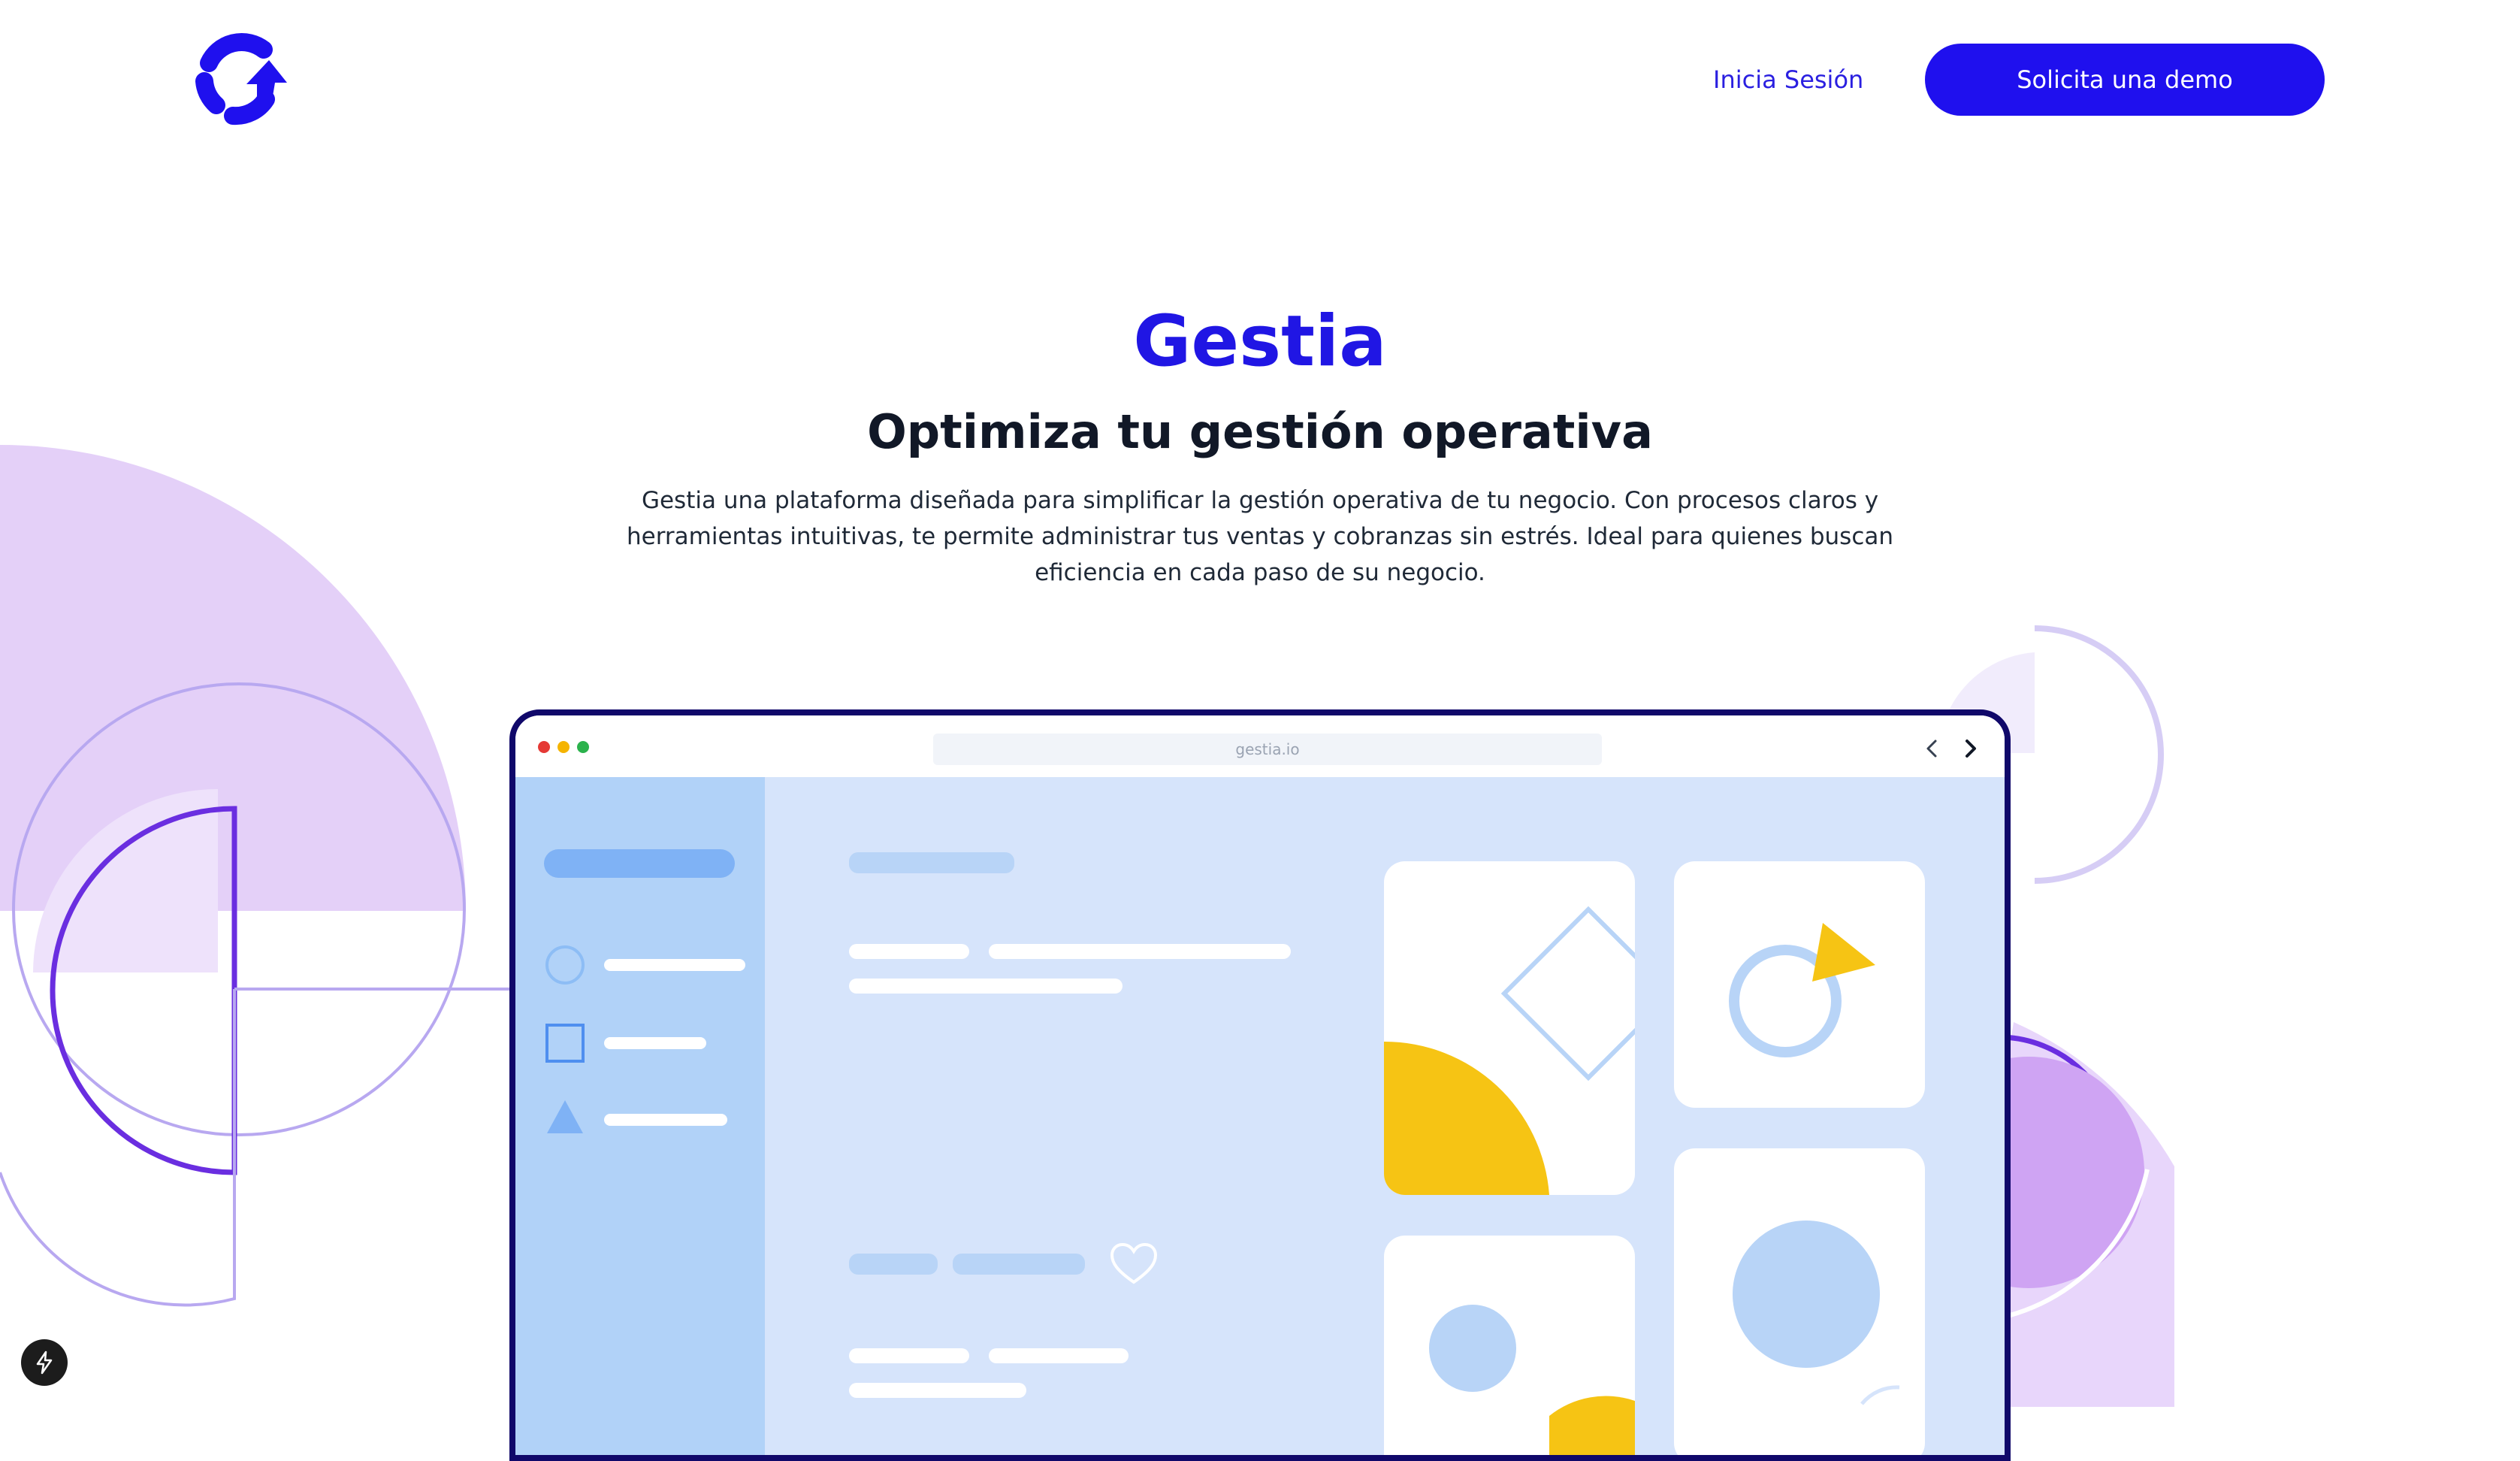  I want to click on mockup-url-bar: gestia.io, so click(1267, 749).